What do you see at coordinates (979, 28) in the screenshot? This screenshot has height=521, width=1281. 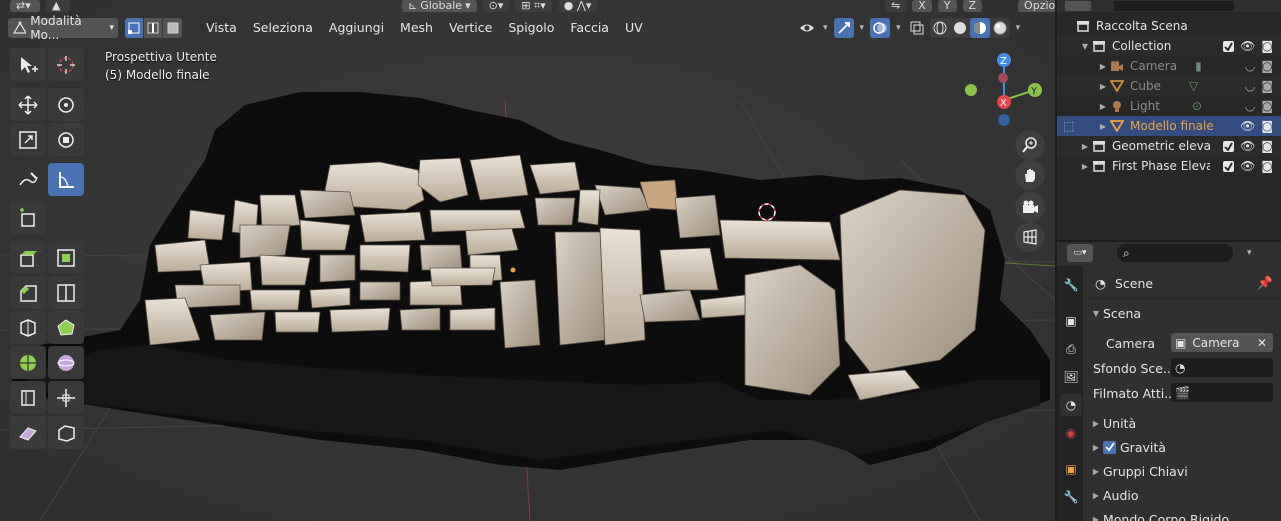 I see `material-shading-icon` at bounding box center [979, 28].